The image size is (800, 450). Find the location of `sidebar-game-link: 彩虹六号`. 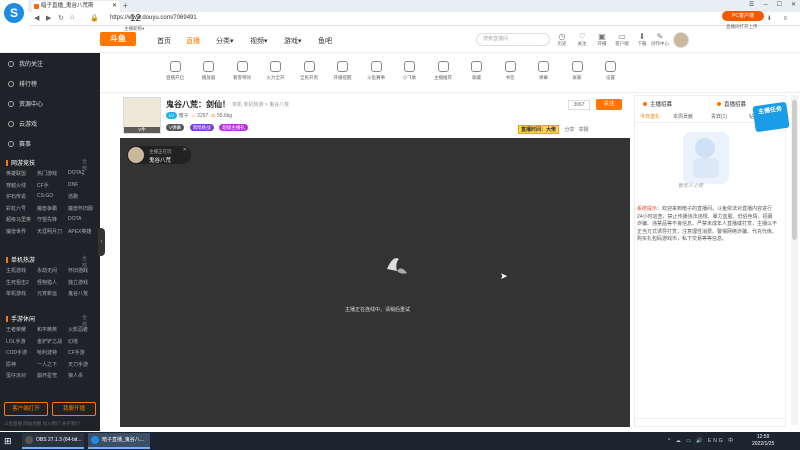

sidebar-game-link: 彩虹六号 is located at coordinates (16, 208).